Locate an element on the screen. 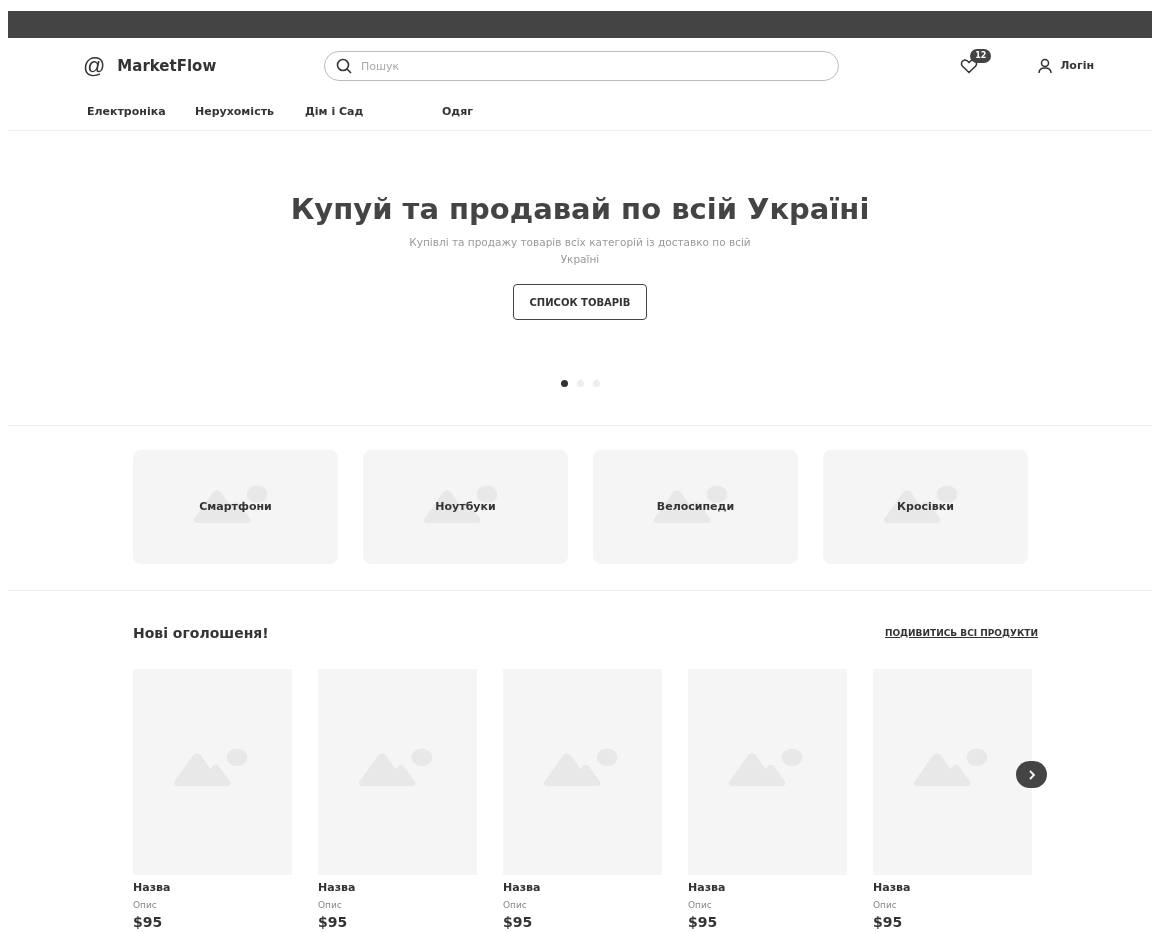  category-card: Кросівки is located at coordinates (925, 507).